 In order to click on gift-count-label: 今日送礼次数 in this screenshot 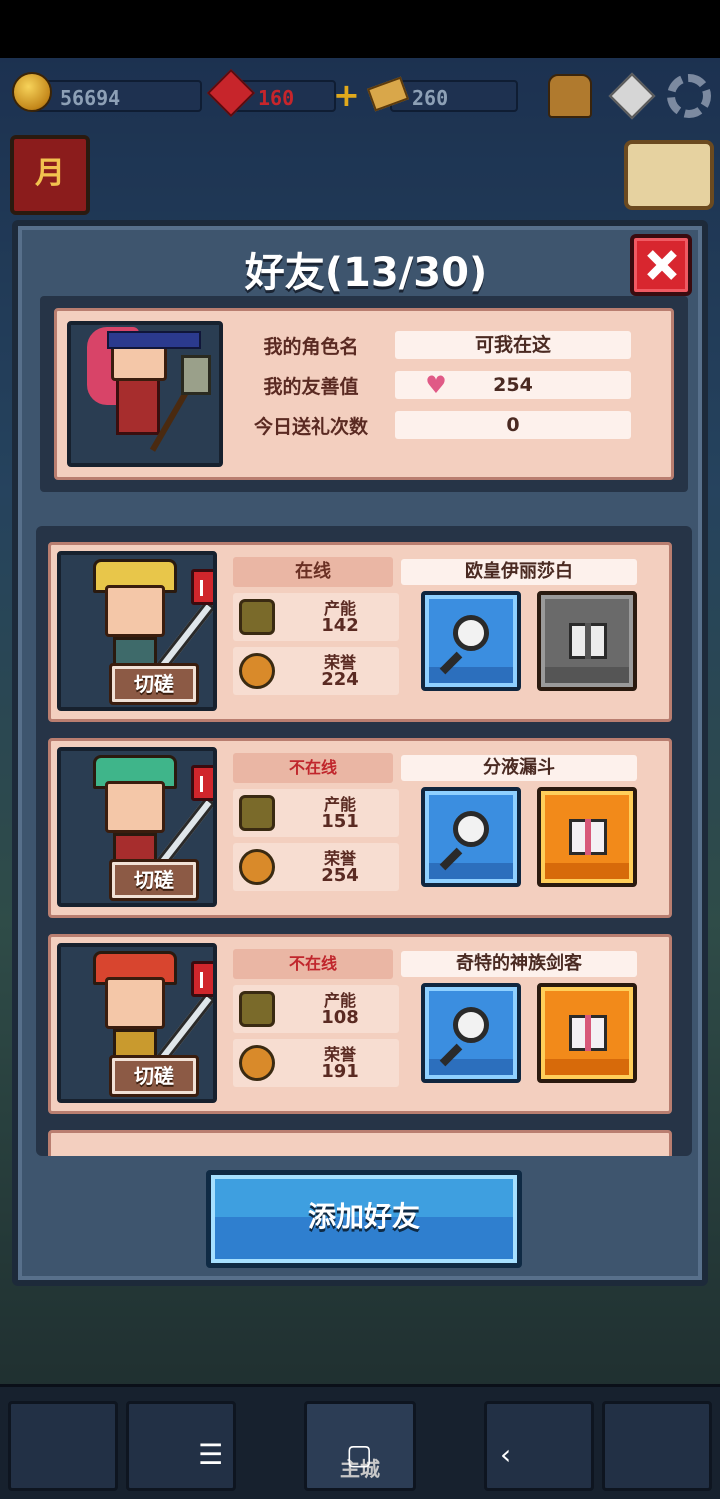, I will do `click(310, 427)`.